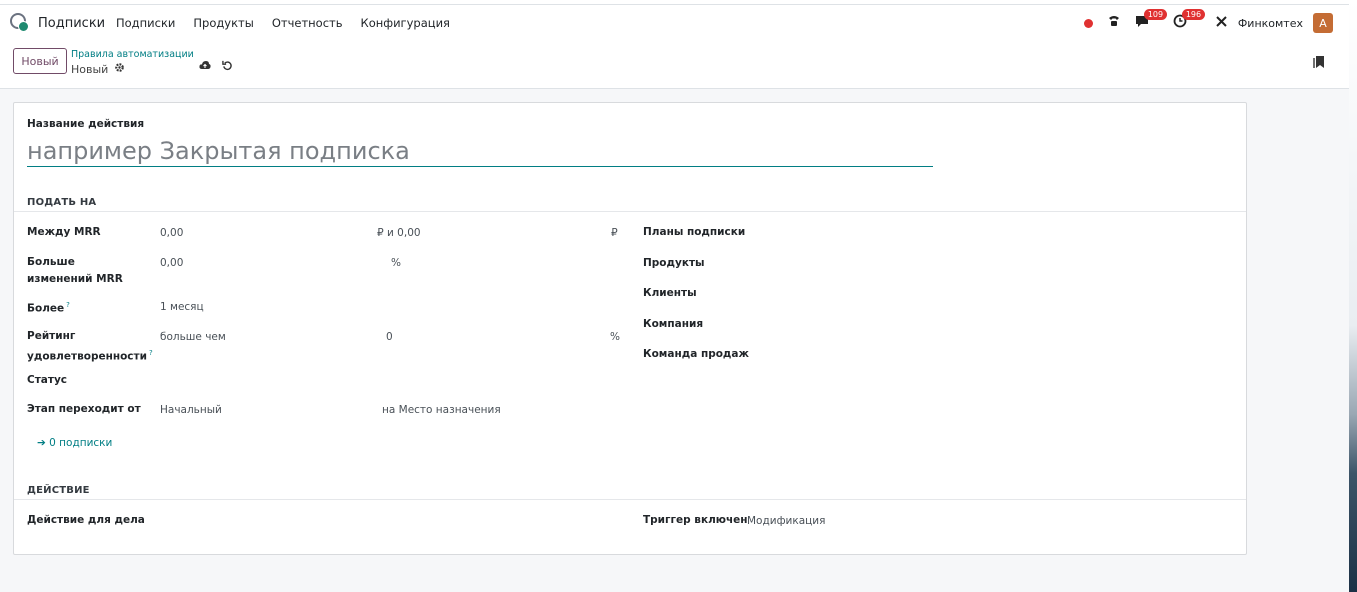  I want to click on mrr-between-label: Между MRR, so click(64, 232).